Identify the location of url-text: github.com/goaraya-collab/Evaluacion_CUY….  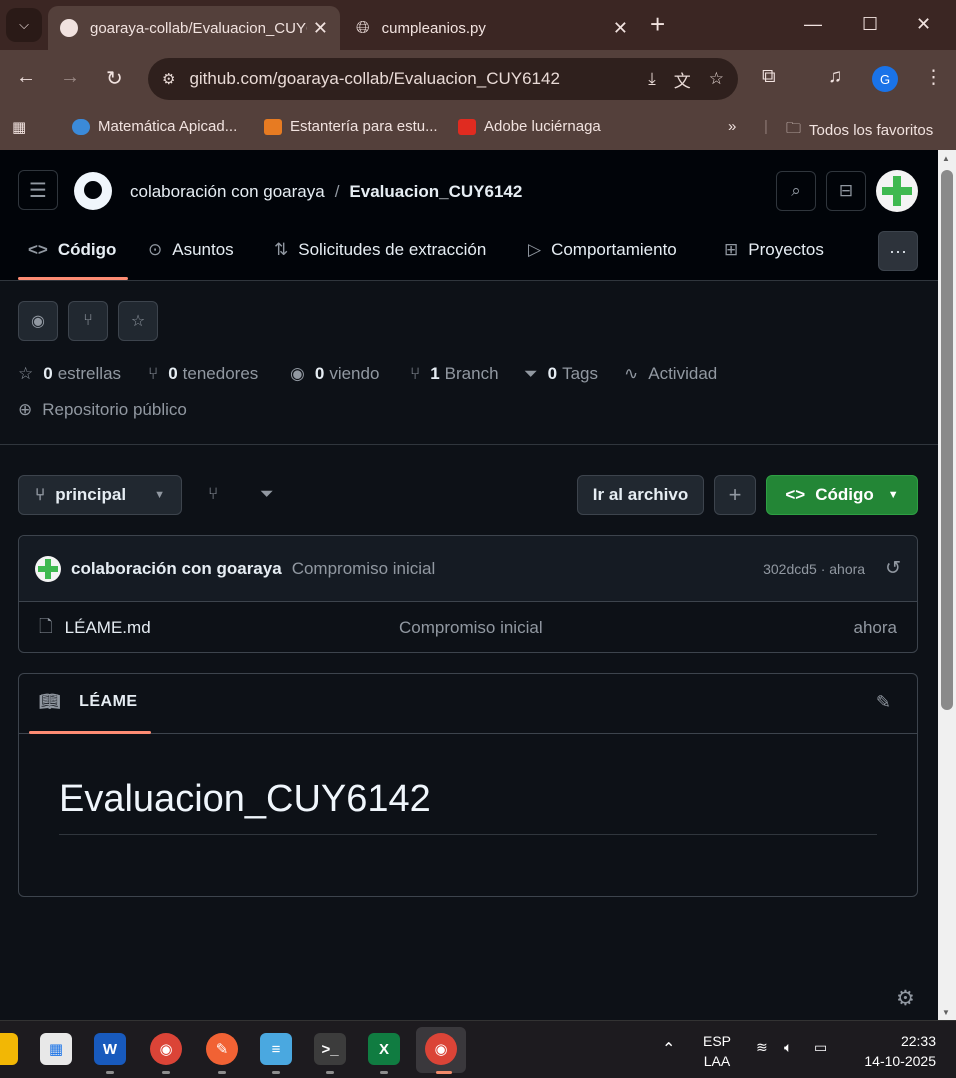
(409, 79).